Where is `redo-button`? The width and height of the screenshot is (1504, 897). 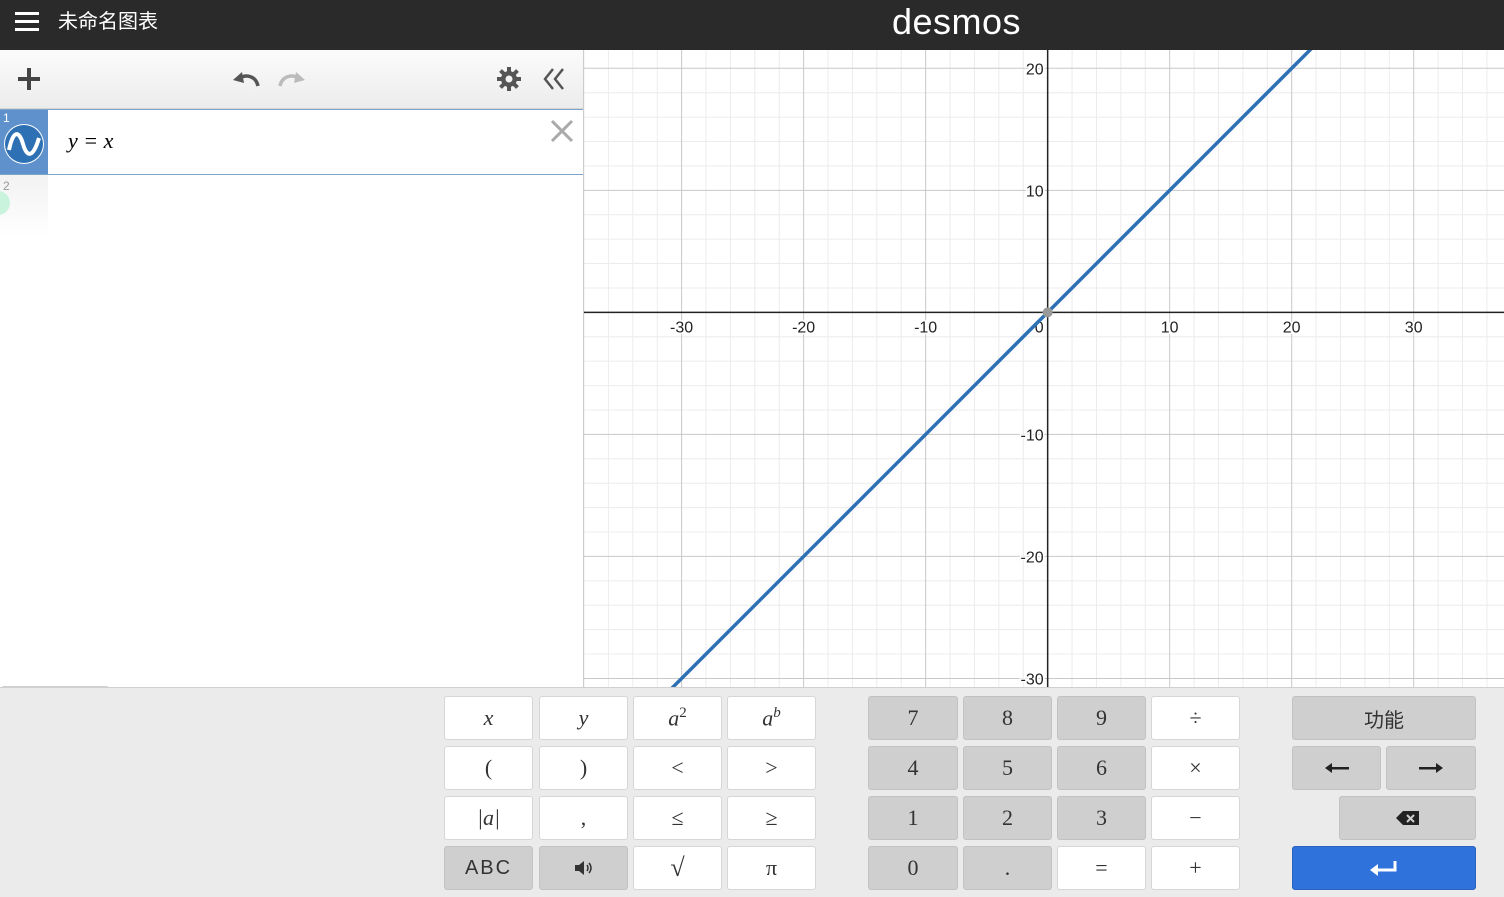 redo-button is located at coordinates (292, 79).